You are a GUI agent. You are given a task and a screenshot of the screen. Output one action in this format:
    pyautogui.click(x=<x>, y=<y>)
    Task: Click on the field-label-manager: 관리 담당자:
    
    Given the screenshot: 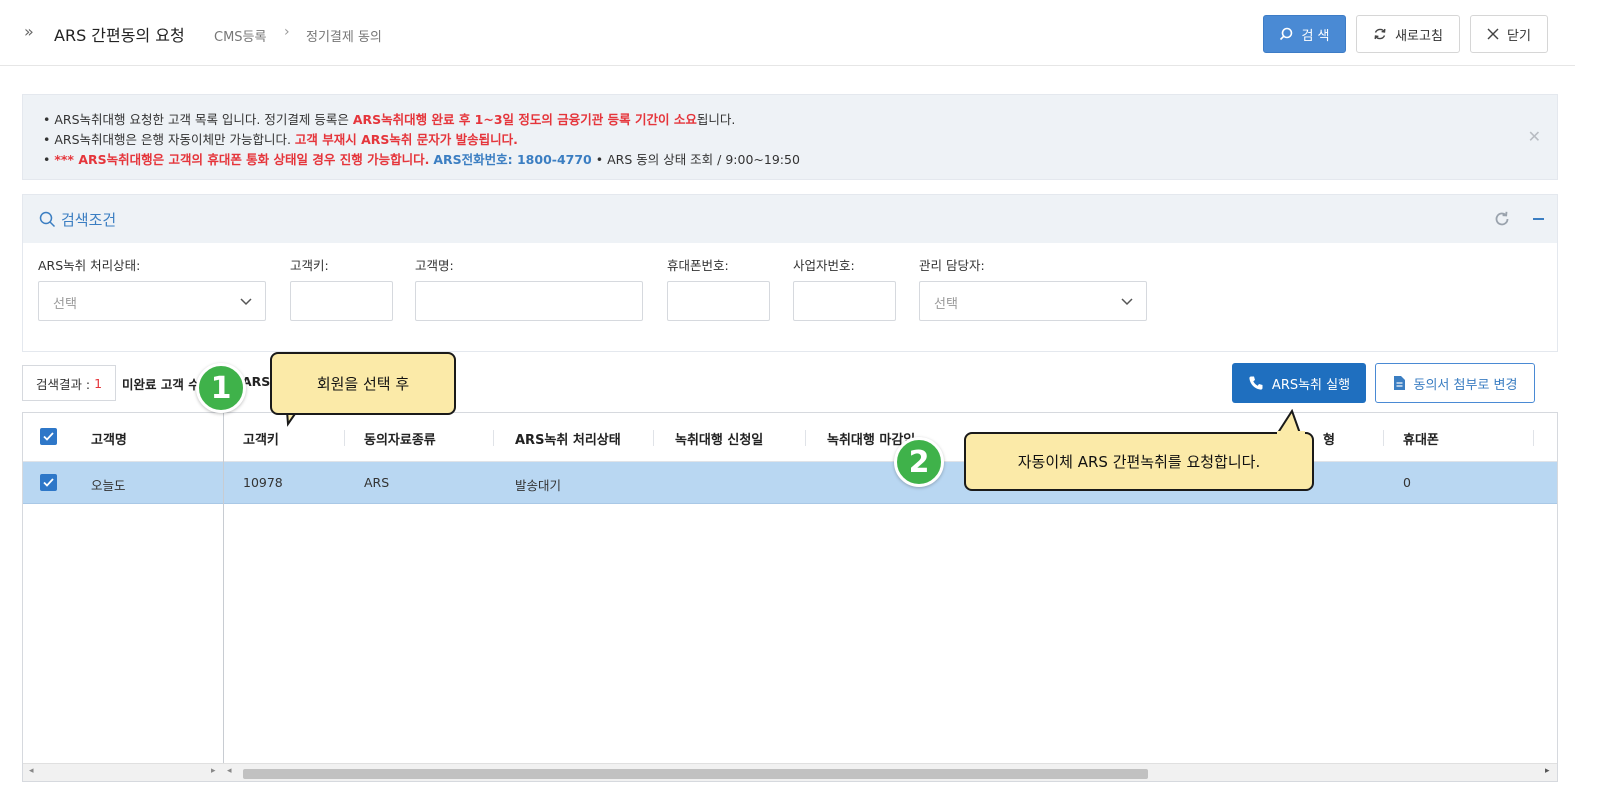 What is the action you would take?
    pyautogui.click(x=952, y=265)
    